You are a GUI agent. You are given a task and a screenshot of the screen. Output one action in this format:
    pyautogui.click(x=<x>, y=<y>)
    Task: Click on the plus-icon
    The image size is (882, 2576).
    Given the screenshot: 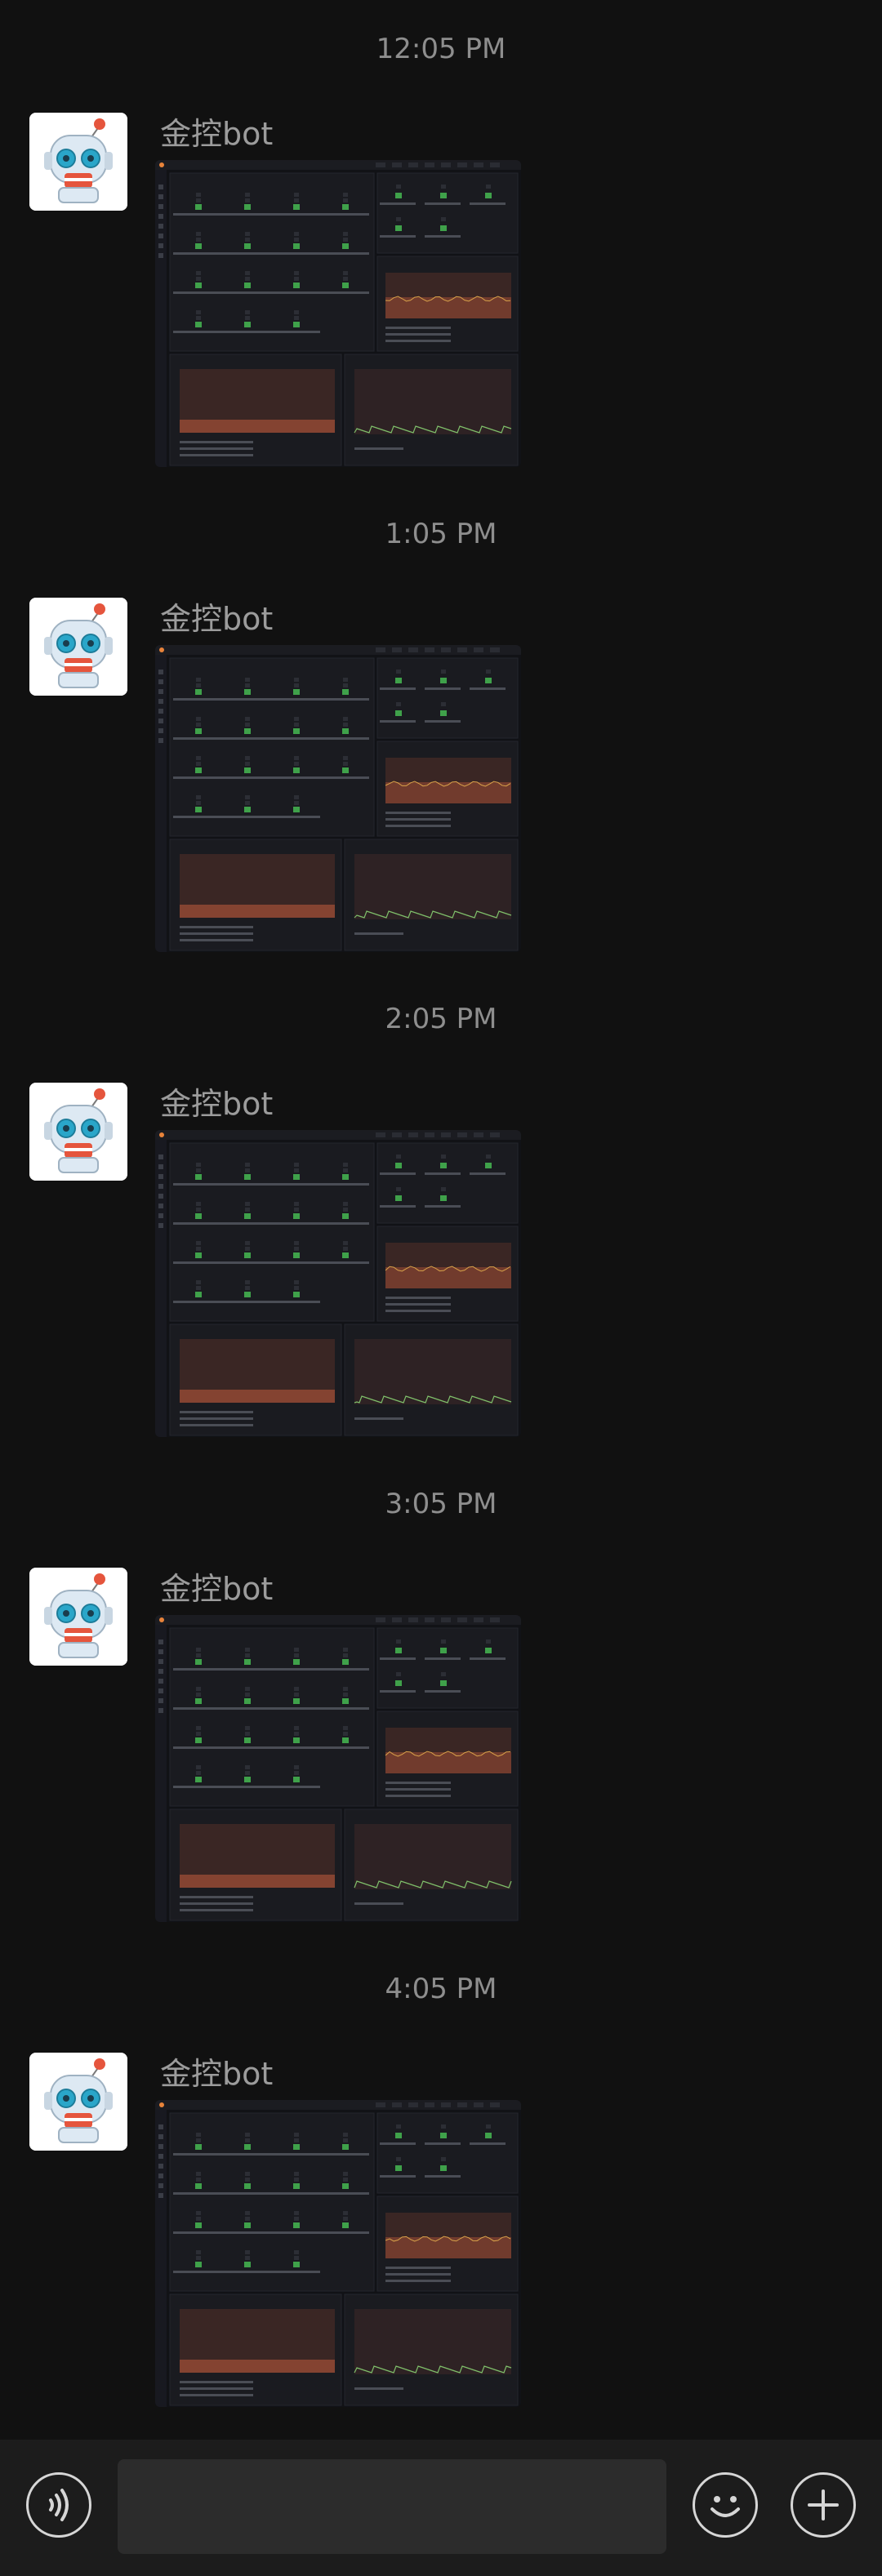 What is the action you would take?
    pyautogui.click(x=823, y=2504)
    